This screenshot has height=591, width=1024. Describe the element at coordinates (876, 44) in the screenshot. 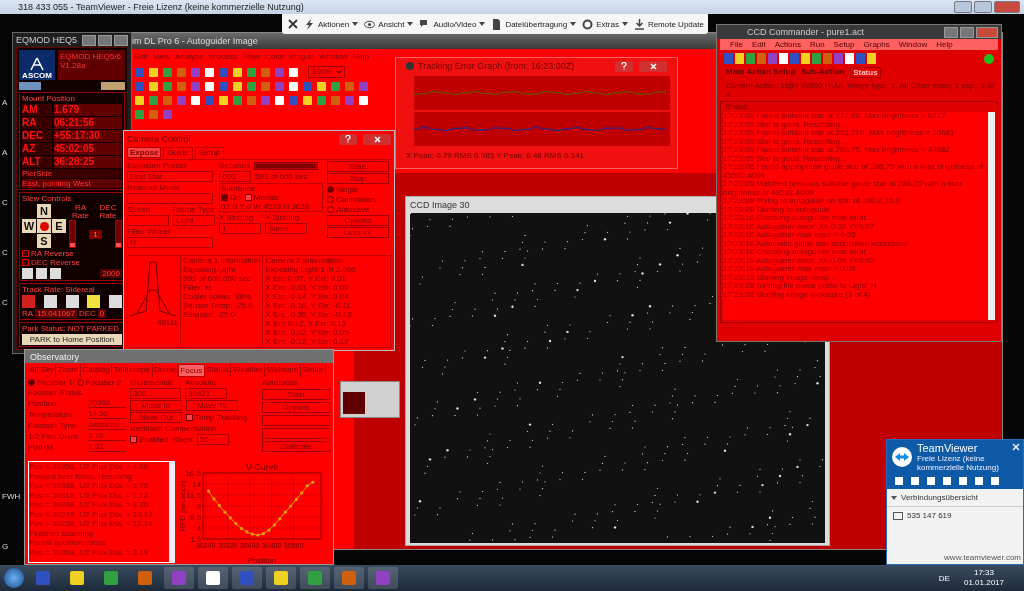

I see `menu-item: Graphs` at that location.